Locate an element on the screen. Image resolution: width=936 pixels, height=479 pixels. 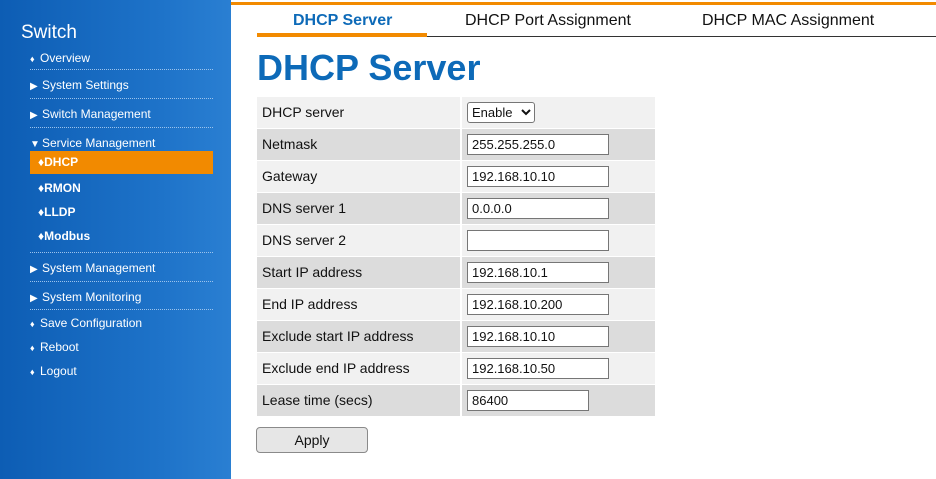
sidebar-item-system-settings: ▶ System Settings is located at coordinates (121, 85).